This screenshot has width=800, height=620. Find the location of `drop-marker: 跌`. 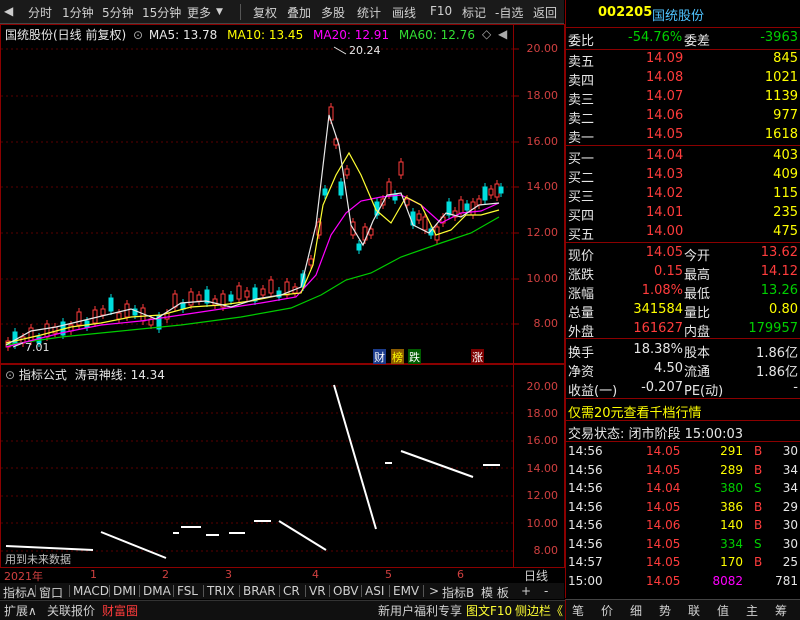

drop-marker: 跌 is located at coordinates (414, 357).